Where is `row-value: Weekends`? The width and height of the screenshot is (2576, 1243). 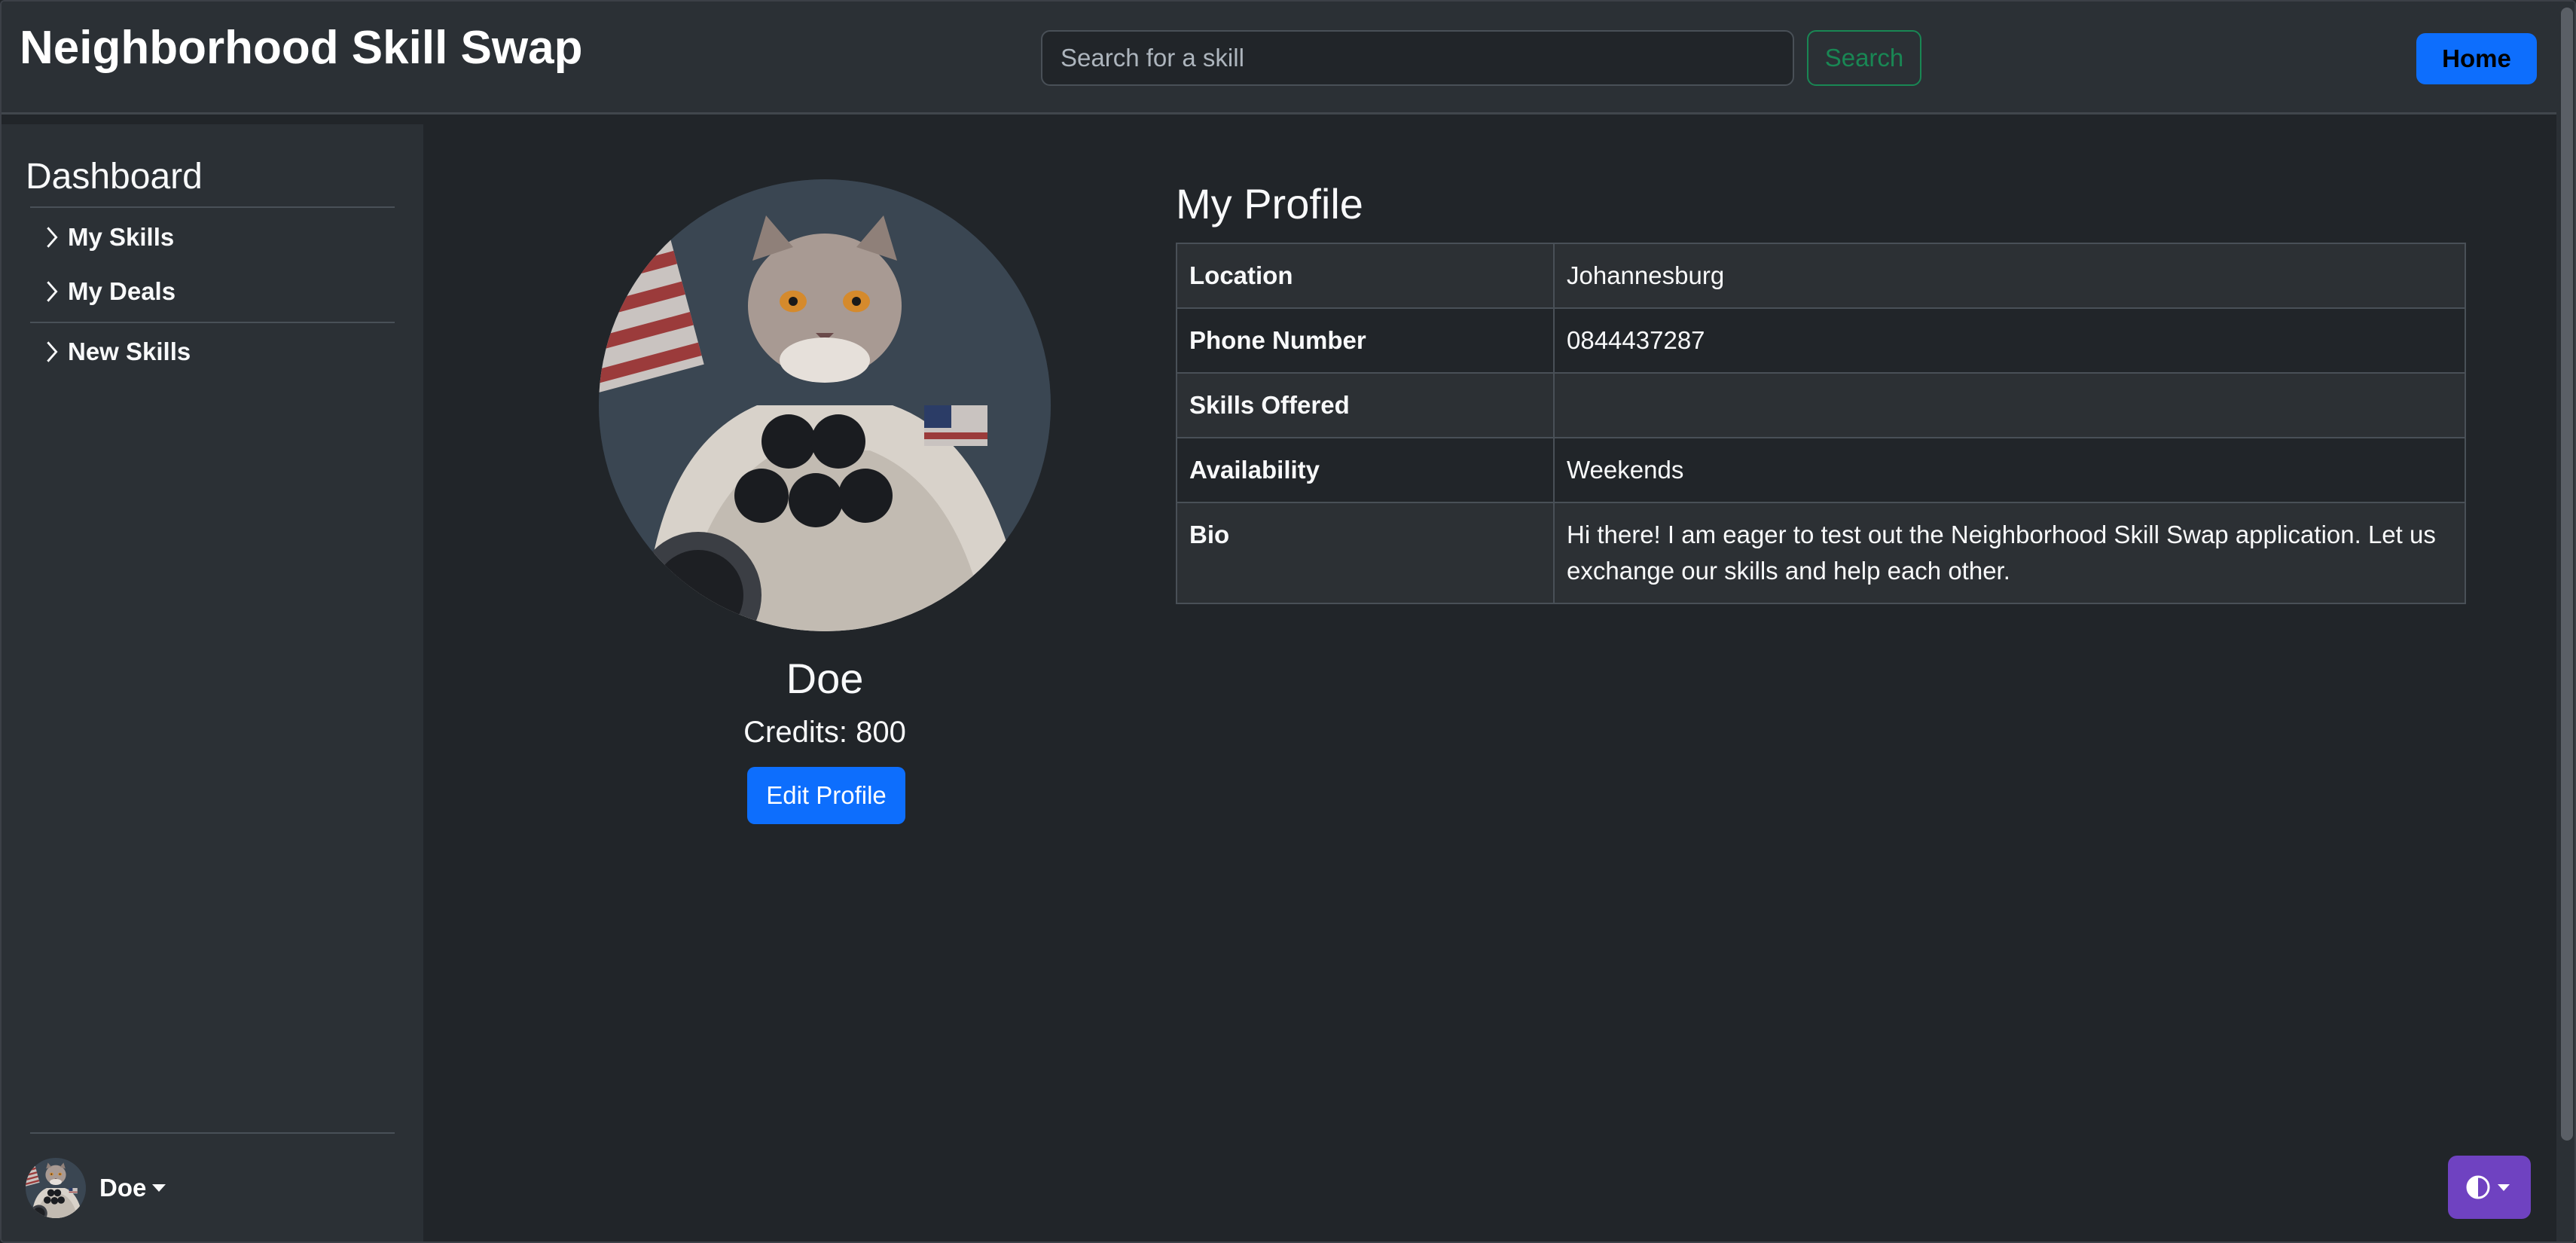 row-value: Weekends is located at coordinates (2010, 470).